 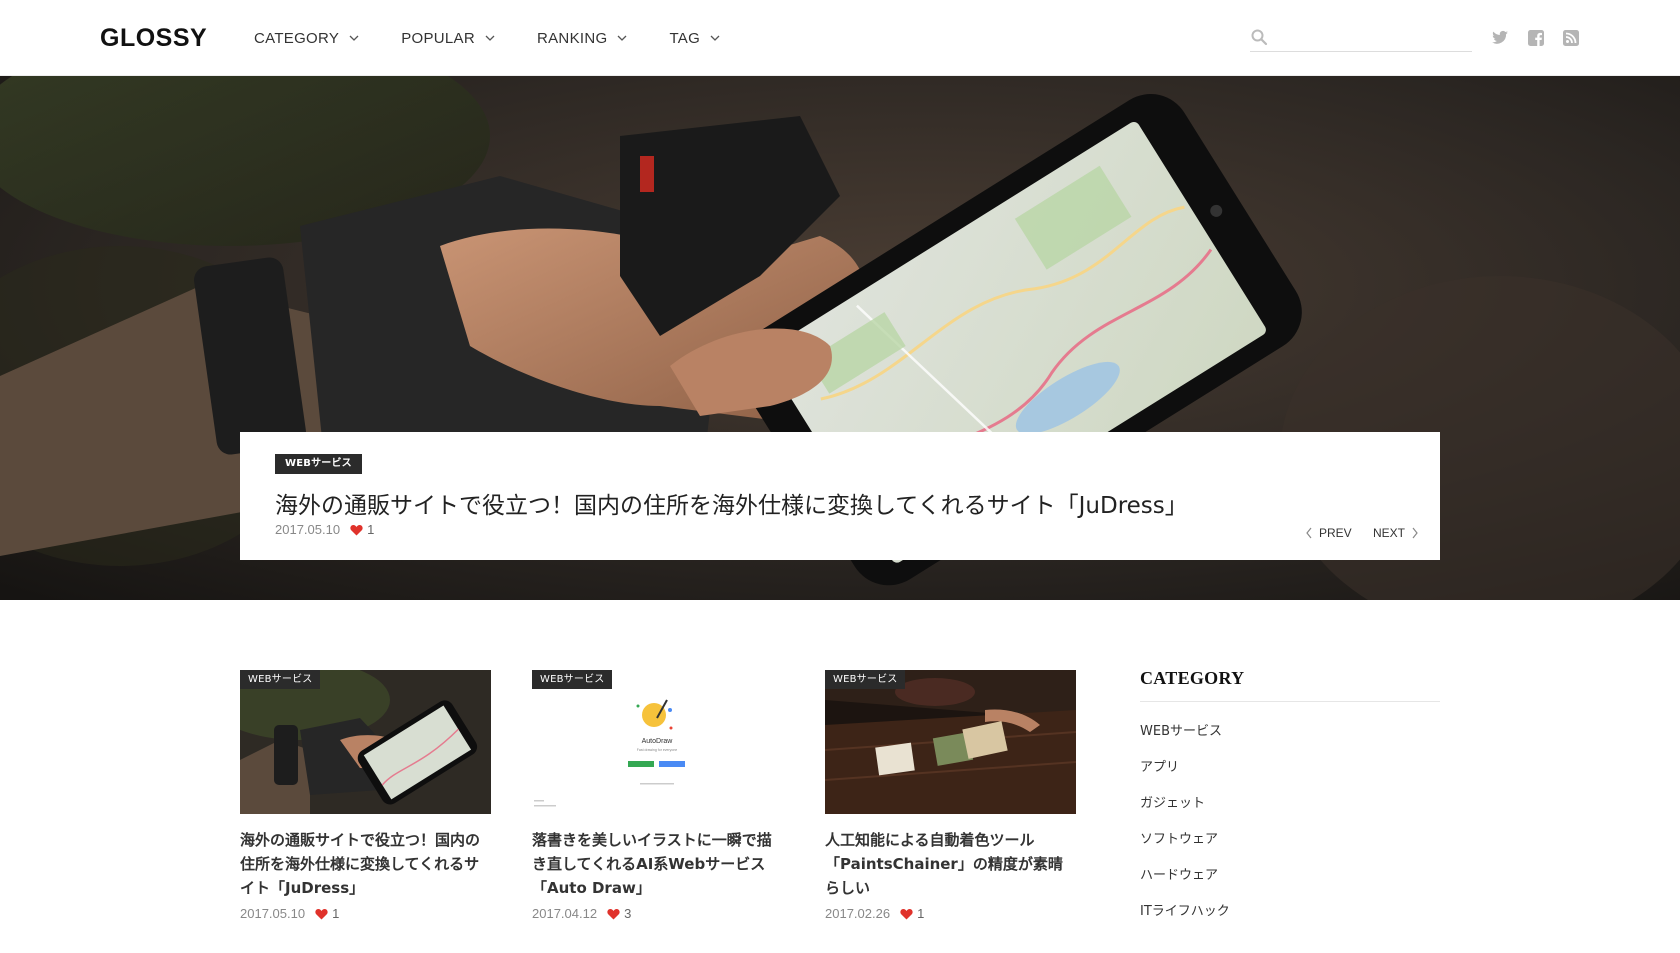 What do you see at coordinates (1415, 533) in the screenshot?
I see `chevron-right-icon` at bounding box center [1415, 533].